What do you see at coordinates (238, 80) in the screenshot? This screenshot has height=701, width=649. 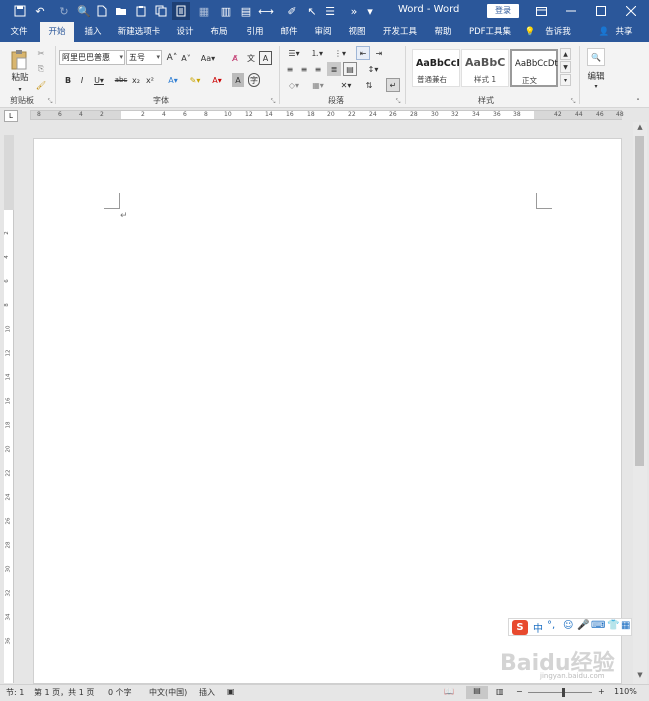 I see `char-shading-icon: A` at bounding box center [238, 80].